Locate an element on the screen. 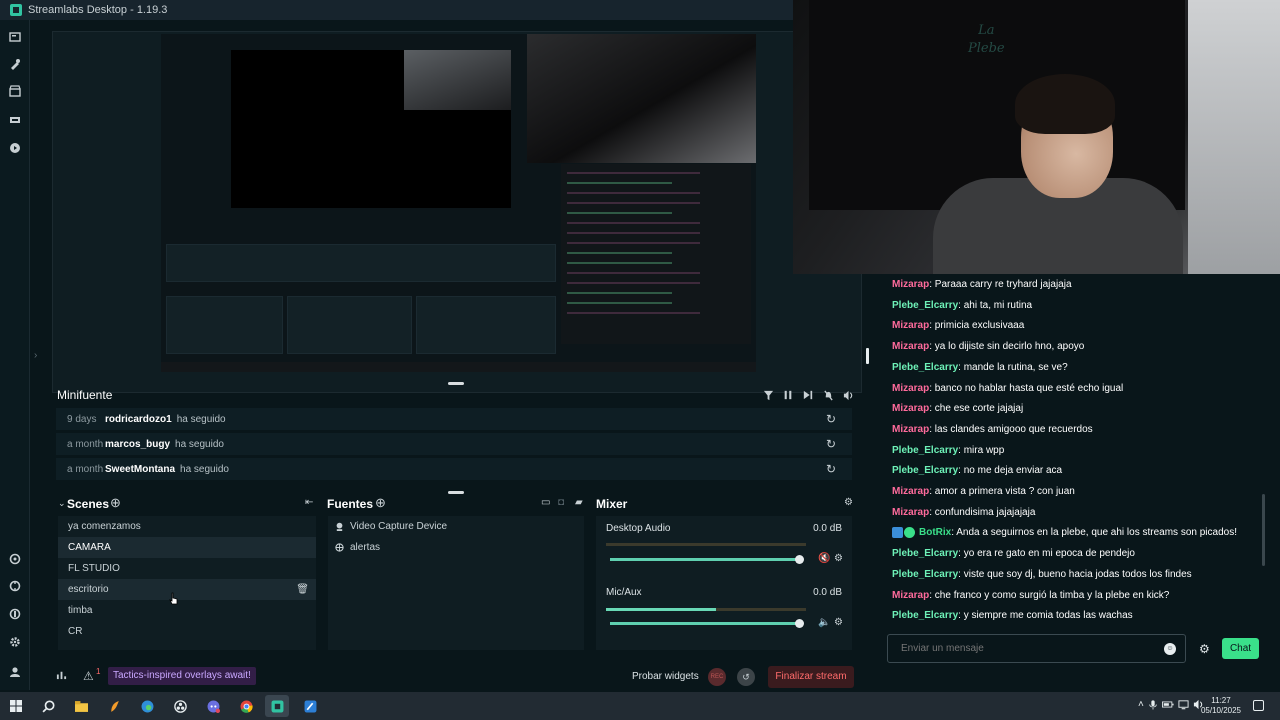  add-source-icon: ⊕ is located at coordinates (380, 503).